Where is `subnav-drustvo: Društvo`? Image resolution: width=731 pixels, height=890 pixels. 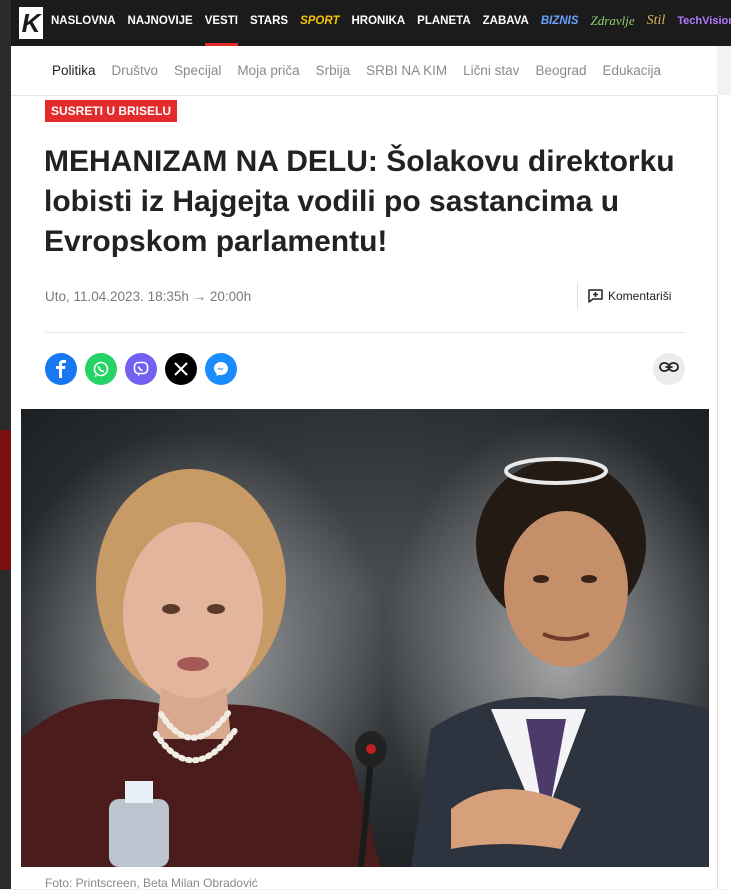 subnav-drustvo: Društvo is located at coordinates (135, 70).